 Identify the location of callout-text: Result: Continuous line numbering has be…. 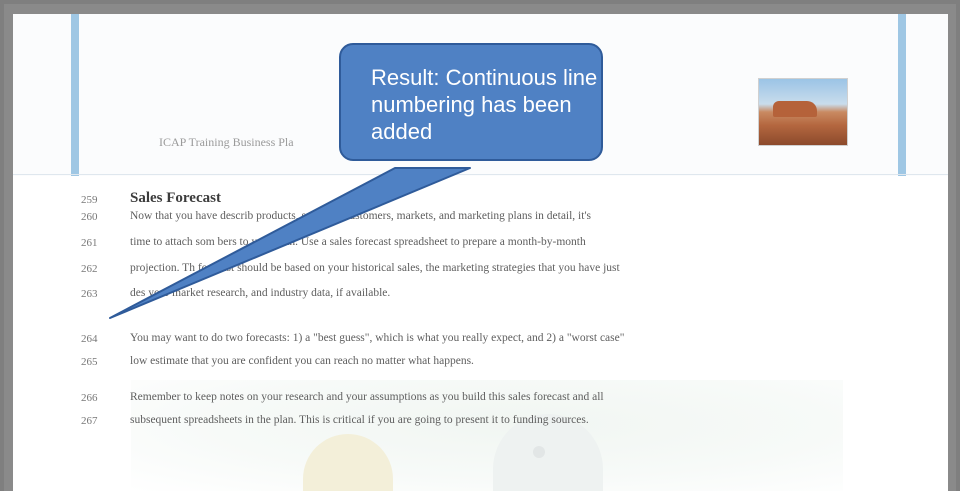
(484, 104).